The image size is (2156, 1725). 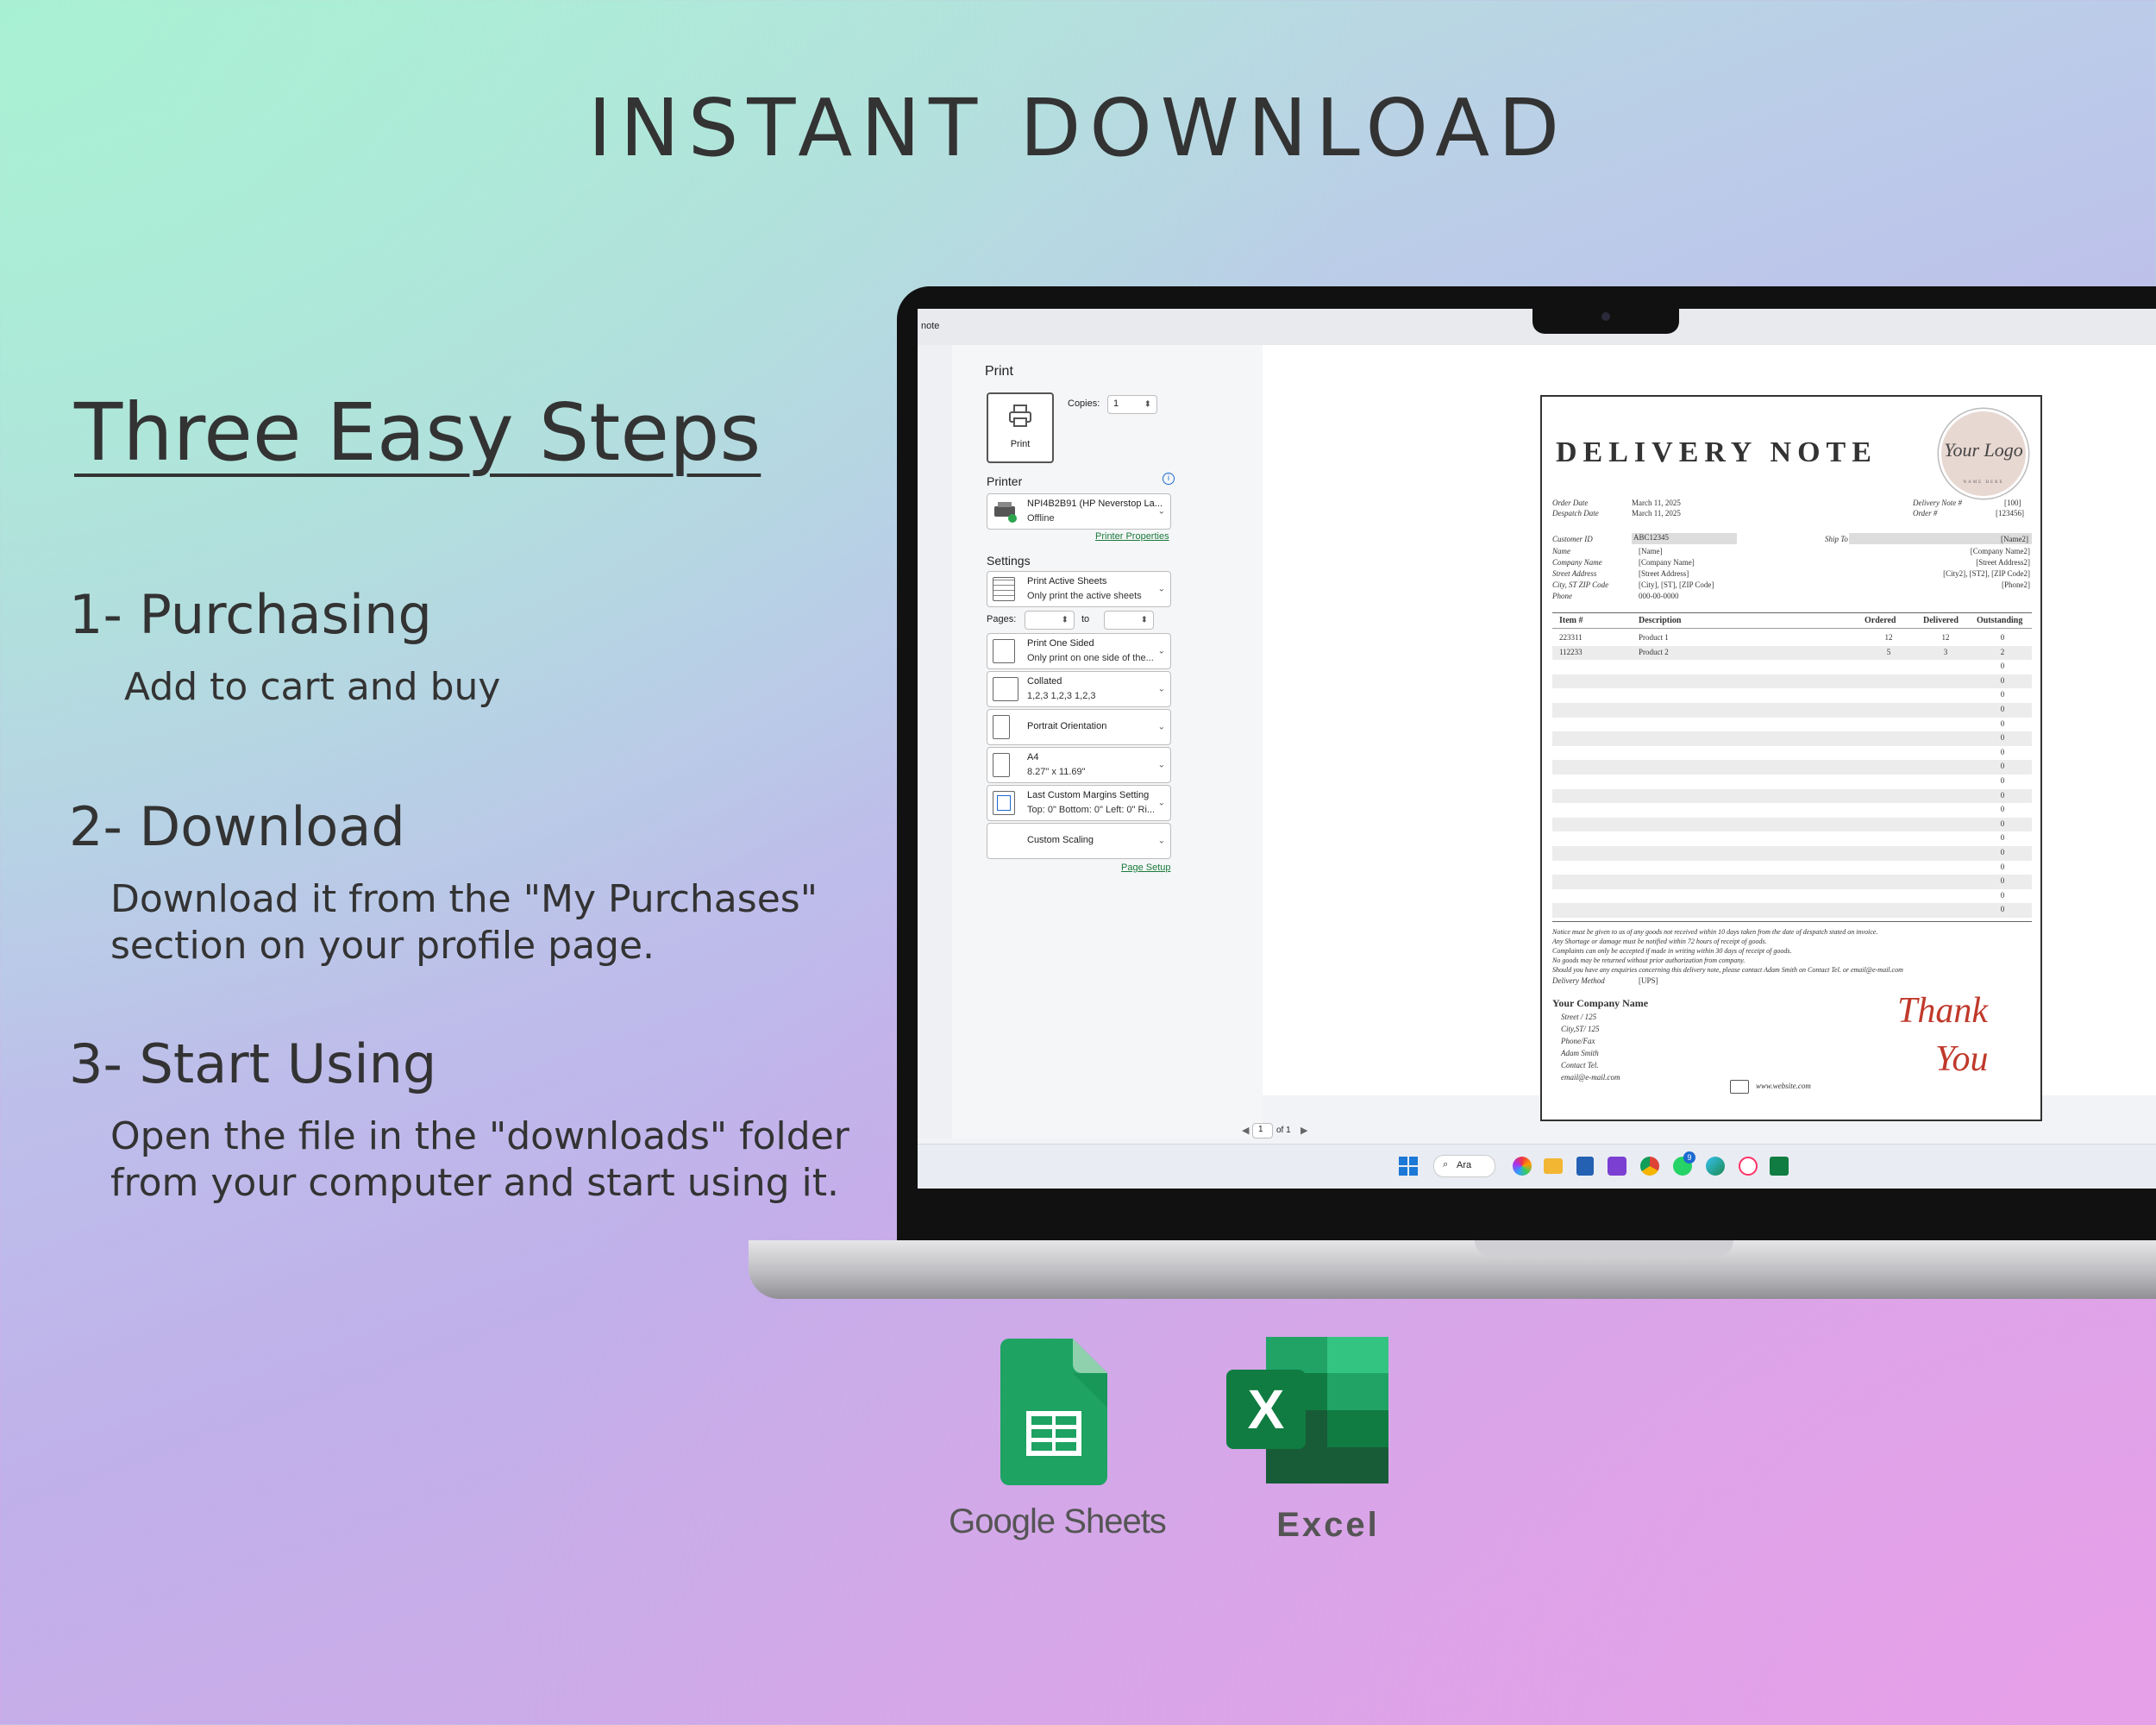 What do you see at coordinates (2016, 584) in the screenshot?
I see `ship-phone: [Phone2]` at bounding box center [2016, 584].